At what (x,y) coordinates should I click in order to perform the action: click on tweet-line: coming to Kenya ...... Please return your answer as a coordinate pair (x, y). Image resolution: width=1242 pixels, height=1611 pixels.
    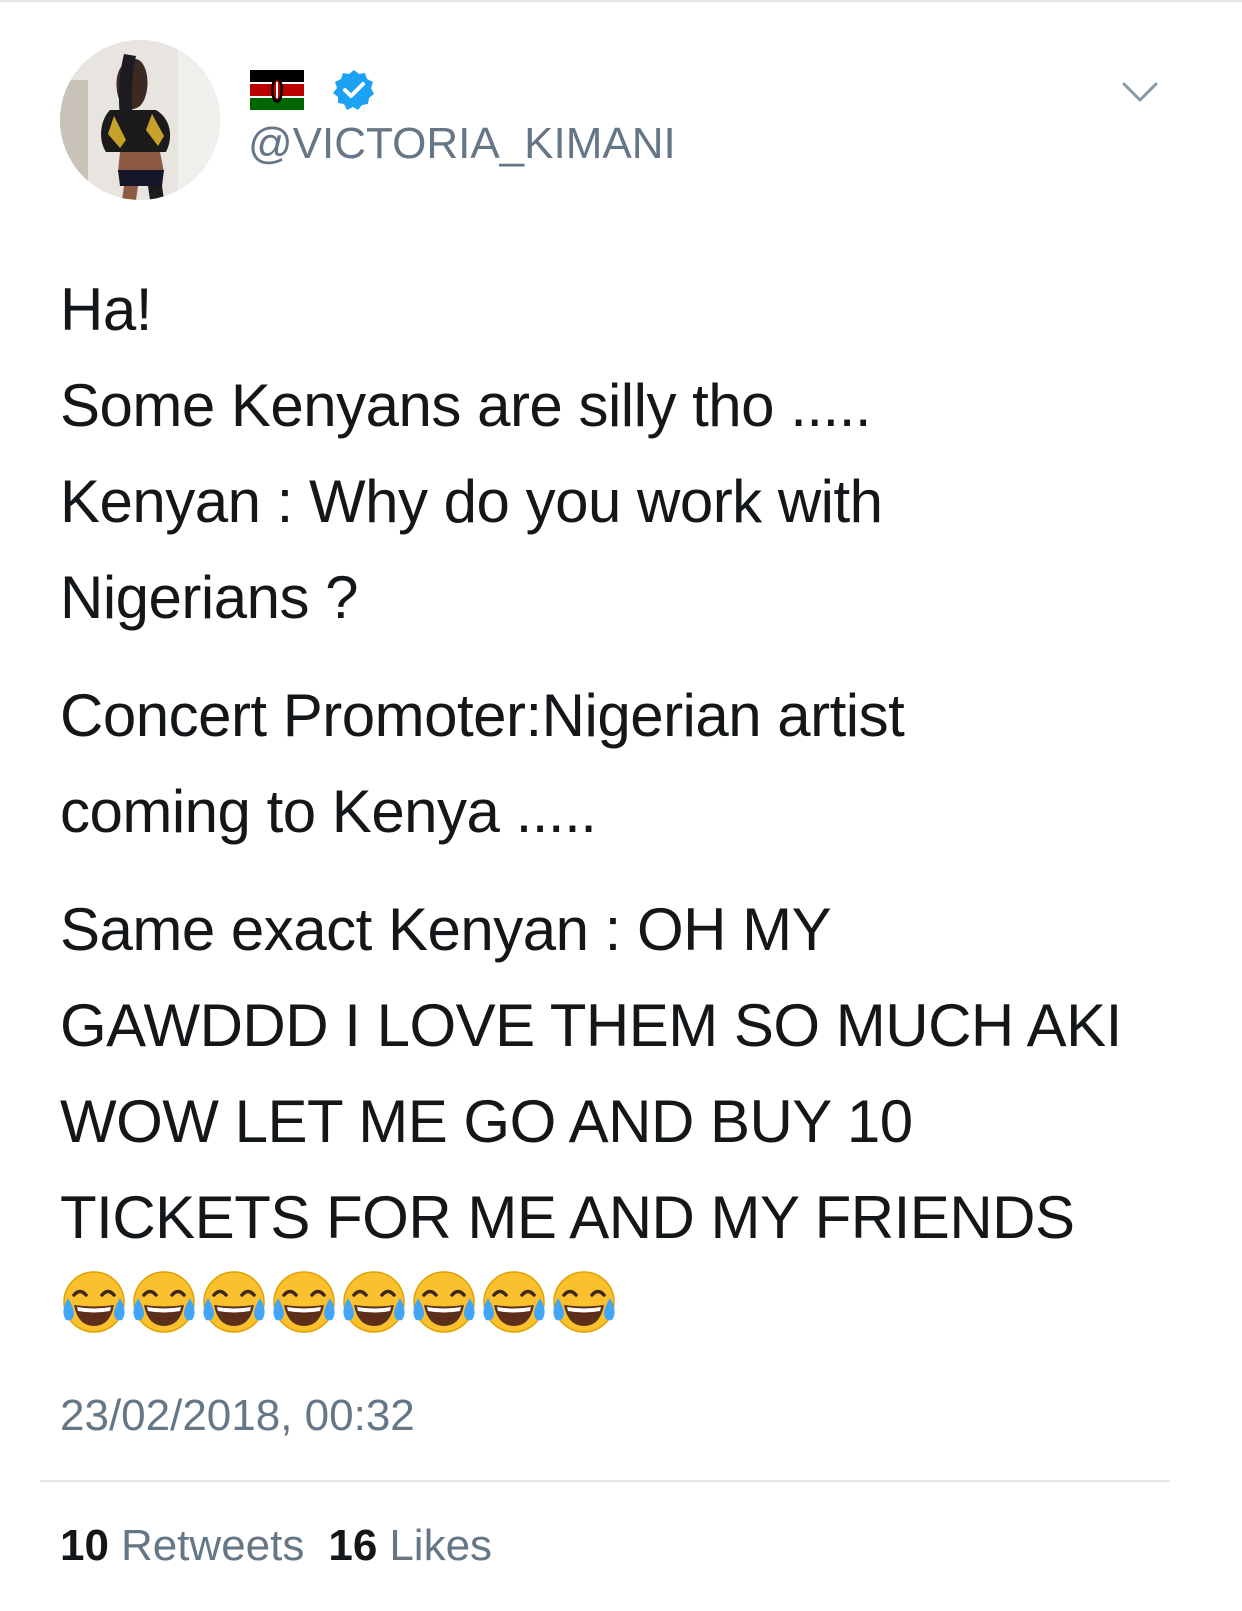
    Looking at the image, I should click on (328, 811).